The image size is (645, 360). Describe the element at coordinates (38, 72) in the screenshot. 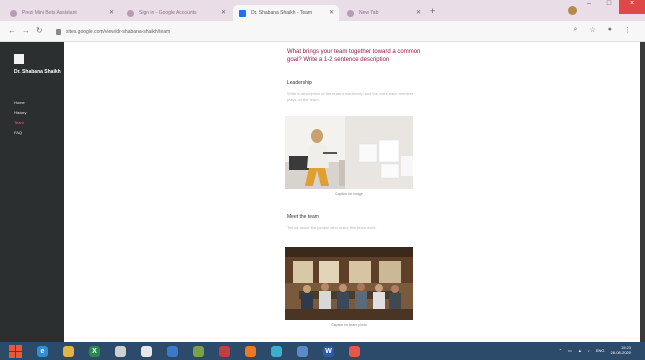

I see `site-title: Dr. Shabana Shaikh` at that location.